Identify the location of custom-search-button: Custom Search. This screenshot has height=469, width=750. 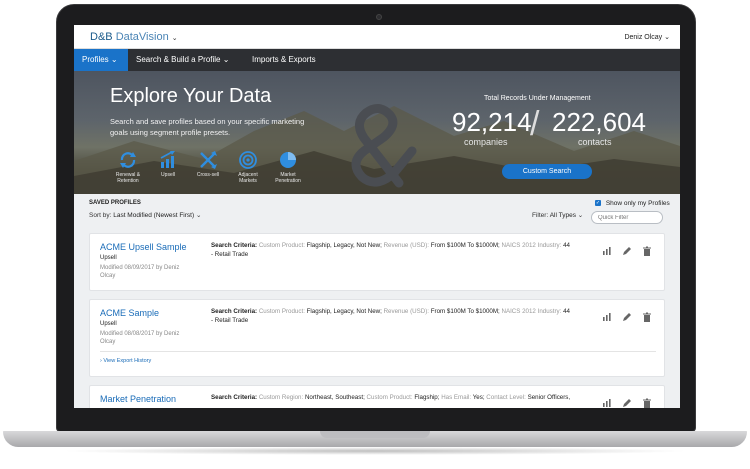
(547, 171).